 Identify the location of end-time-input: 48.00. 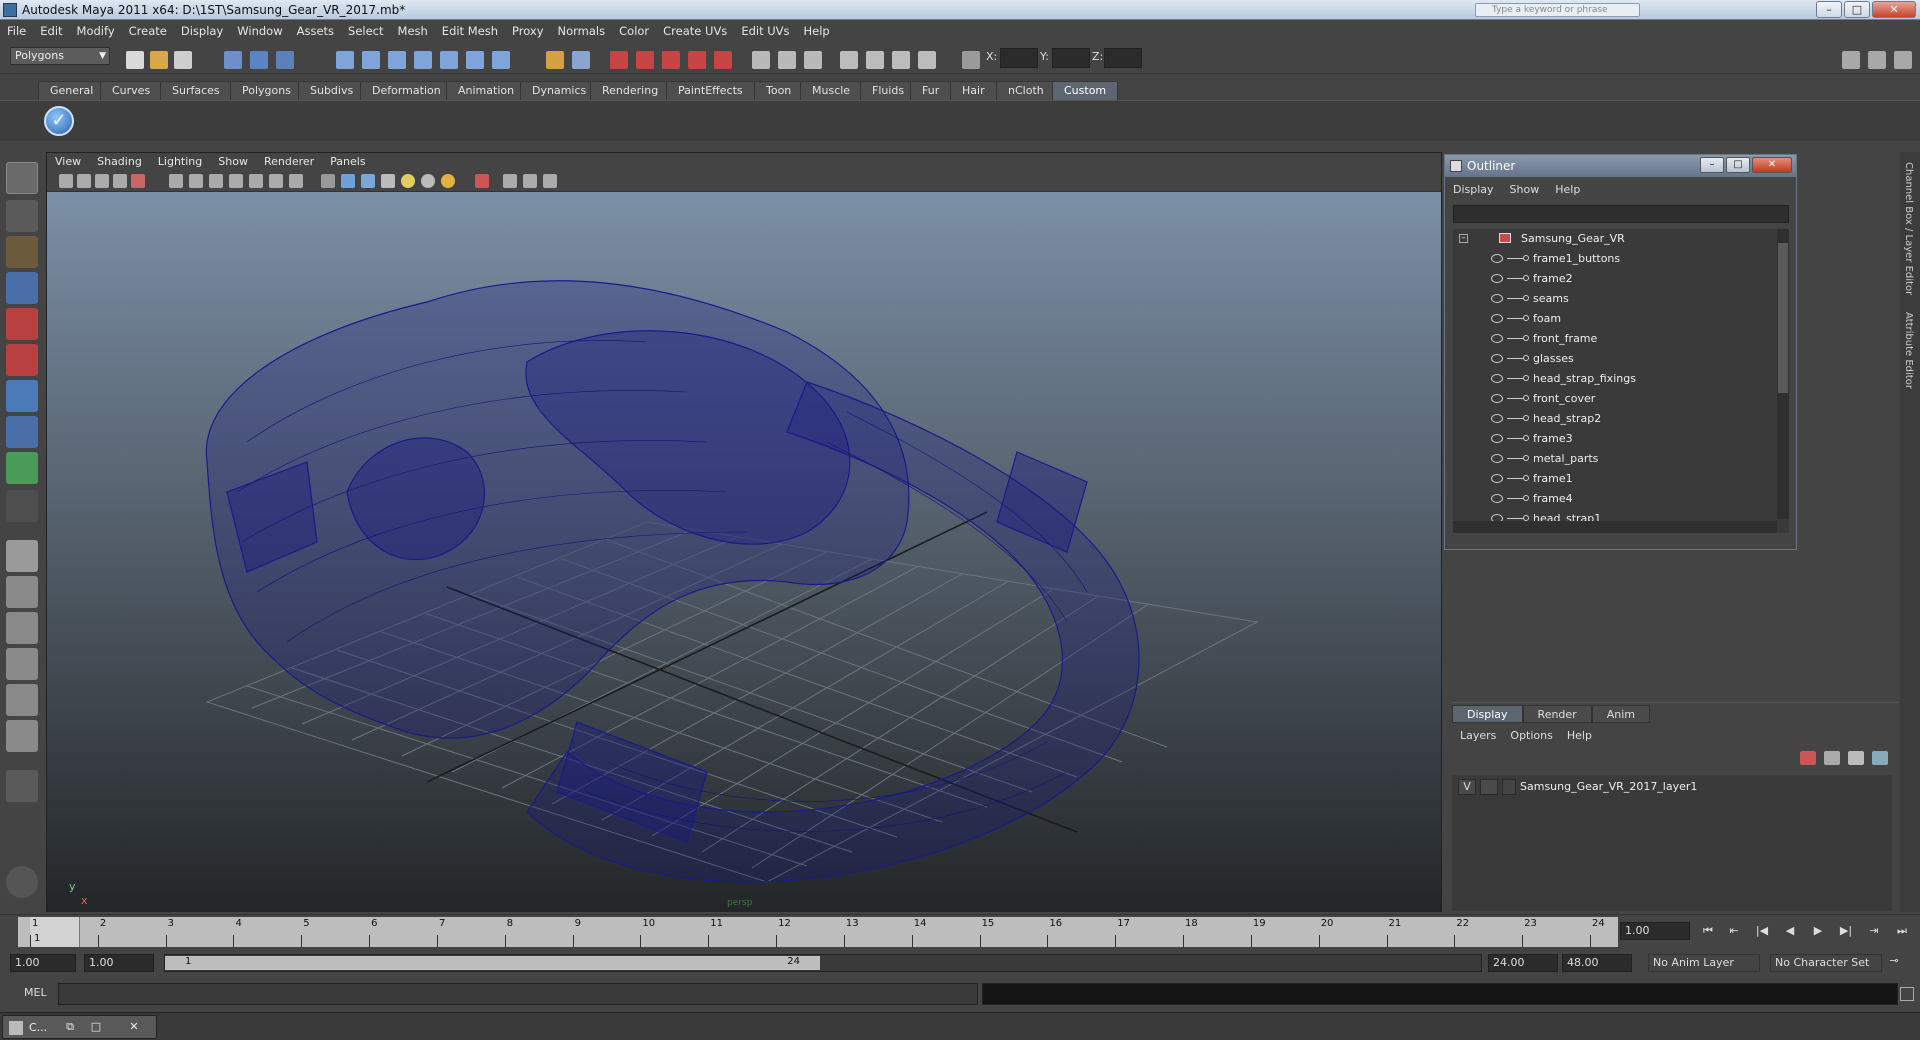
(1597, 963).